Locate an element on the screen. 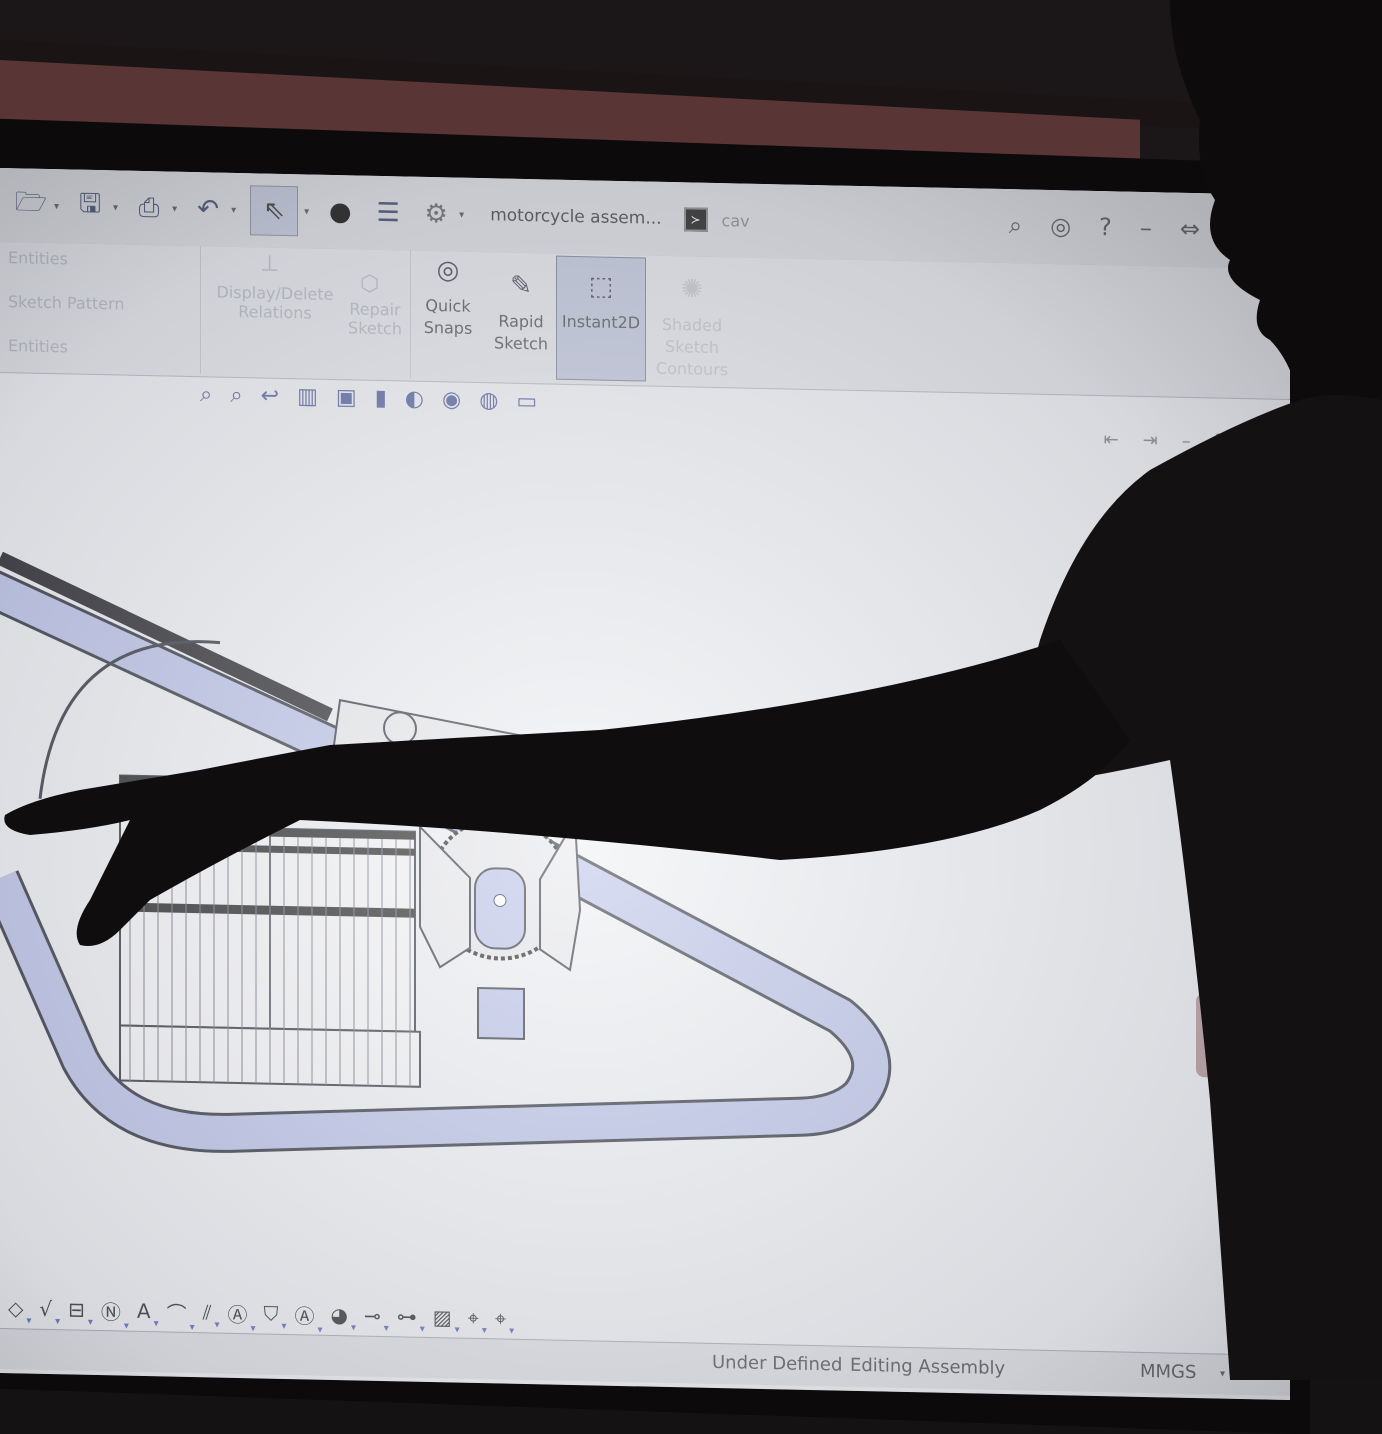  status-rebuild-icon: ⟳ is located at coordinates (1267, 1373).